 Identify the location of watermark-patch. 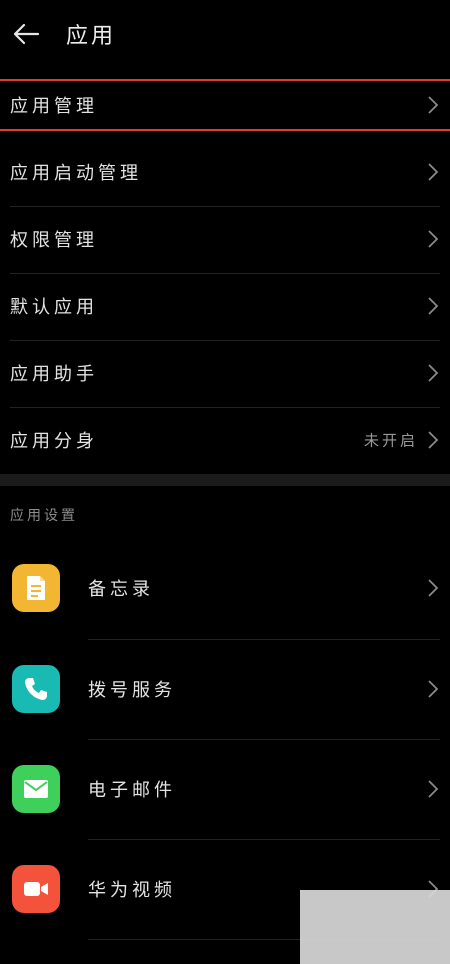
(375, 927).